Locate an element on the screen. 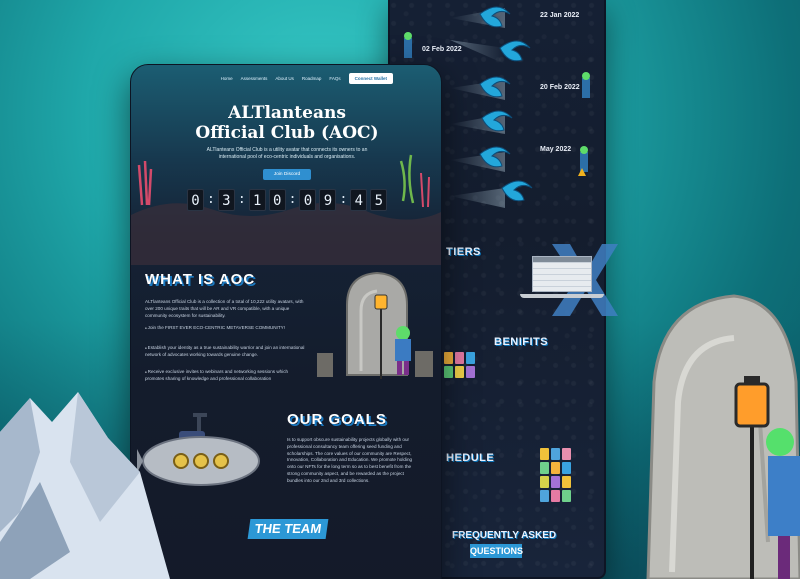 The height and width of the screenshot is (579, 800). nav-assessments: Assessments is located at coordinates (254, 78).